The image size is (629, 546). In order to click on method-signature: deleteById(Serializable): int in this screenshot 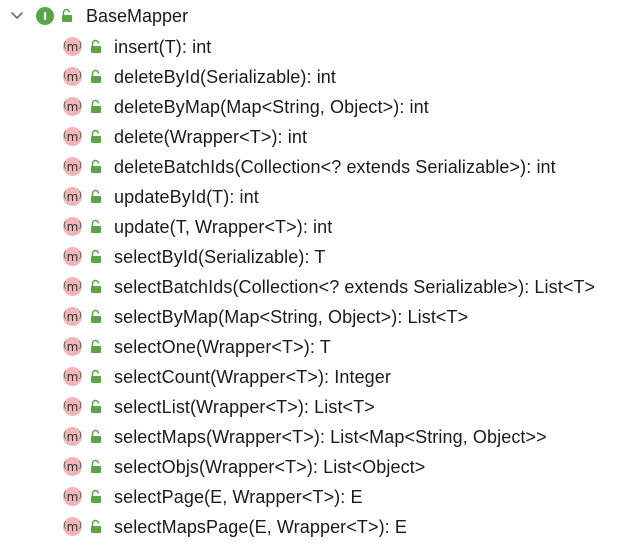, I will do `click(225, 77)`.